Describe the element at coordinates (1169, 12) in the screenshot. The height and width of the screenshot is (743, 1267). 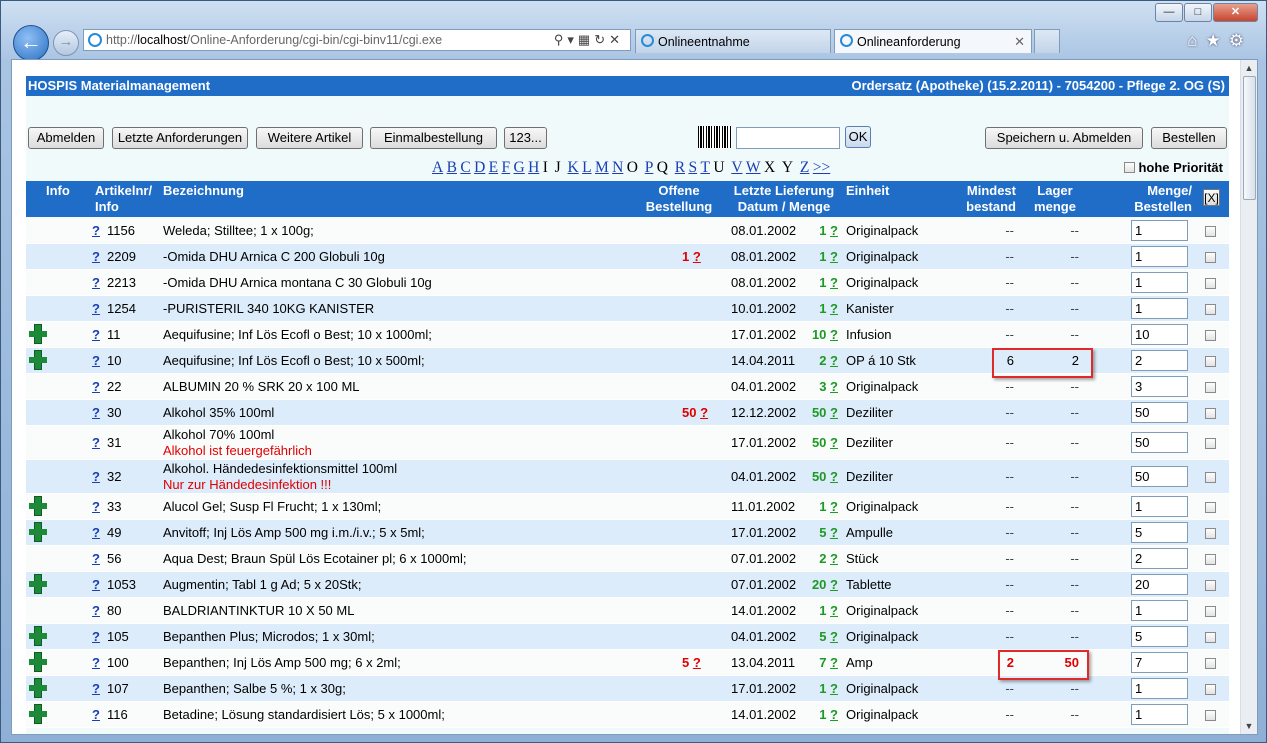
I see `minimize-button: —` at that location.